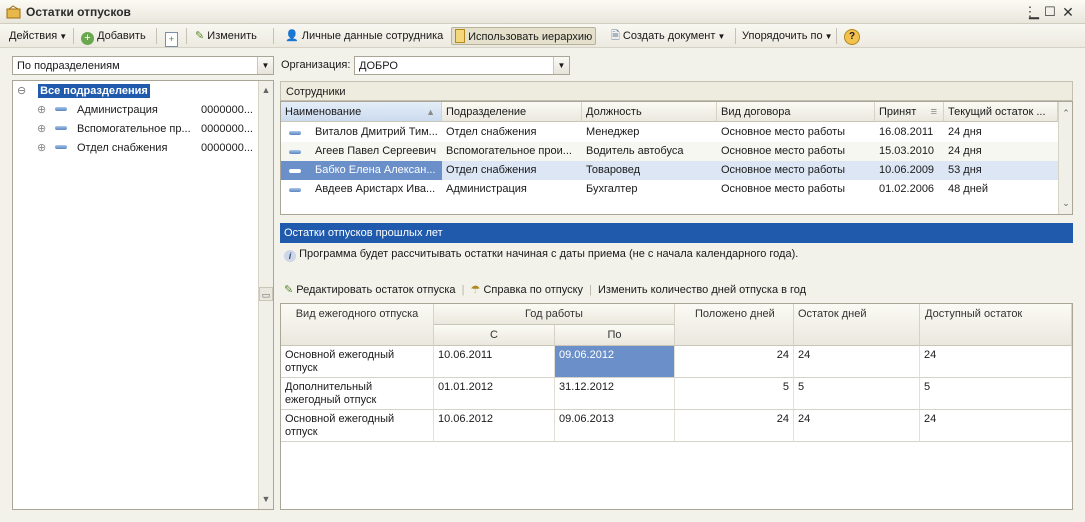  Describe the element at coordinates (226, 36) in the screenshot. I see `edit-button: ✎ Изменить` at that location.